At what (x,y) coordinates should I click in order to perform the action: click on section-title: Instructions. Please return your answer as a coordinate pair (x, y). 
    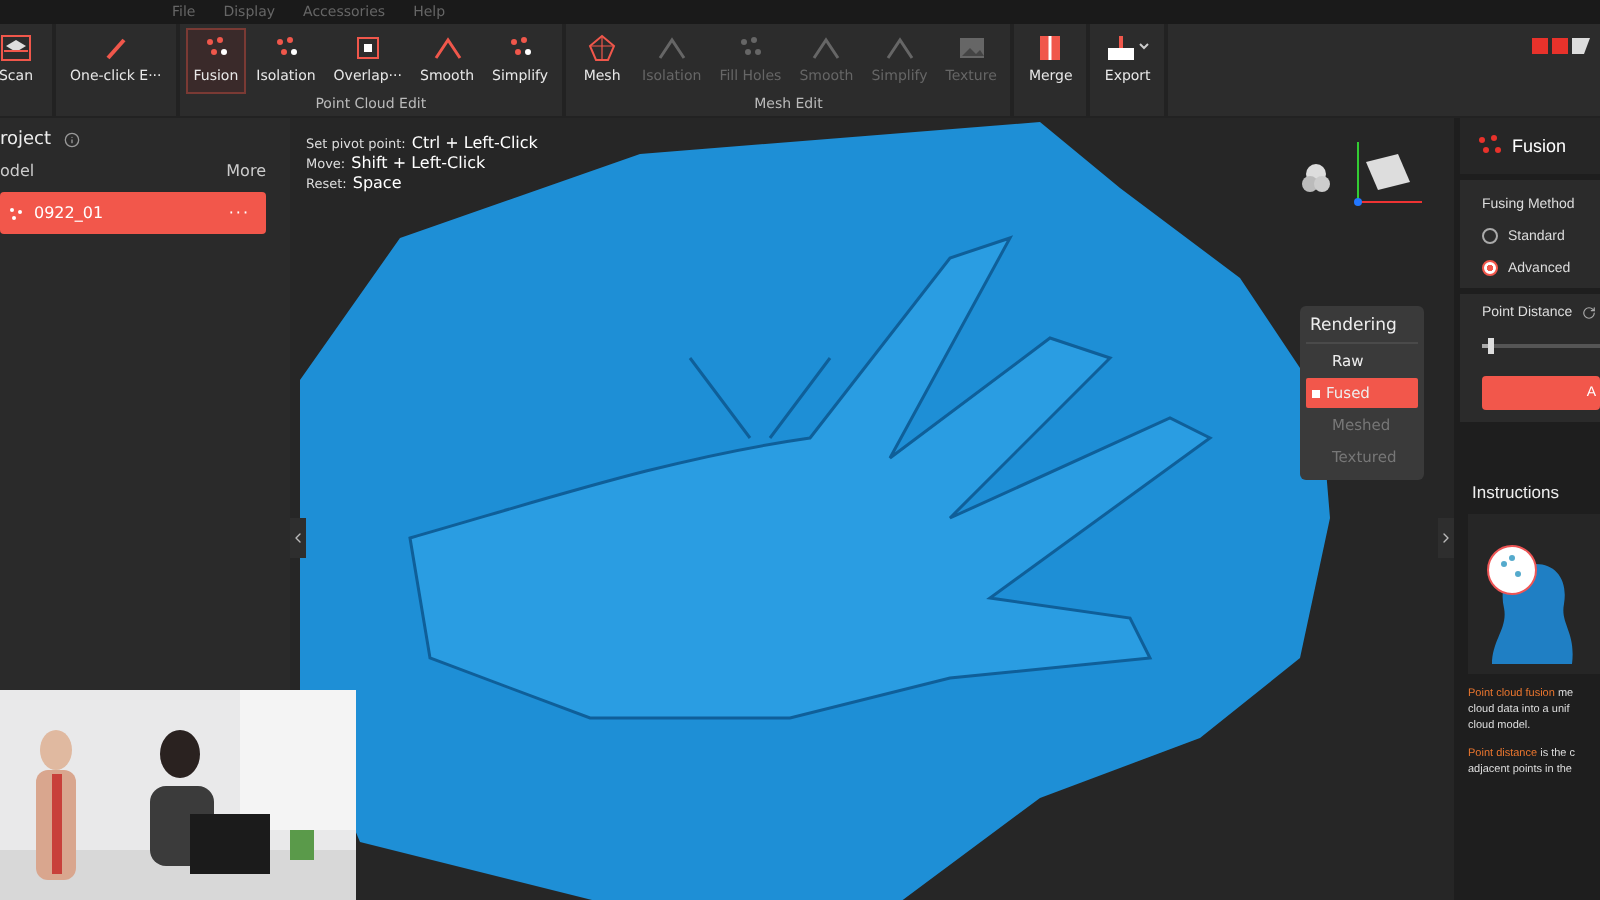
    Looking at the image, I should click on (1516, 492).